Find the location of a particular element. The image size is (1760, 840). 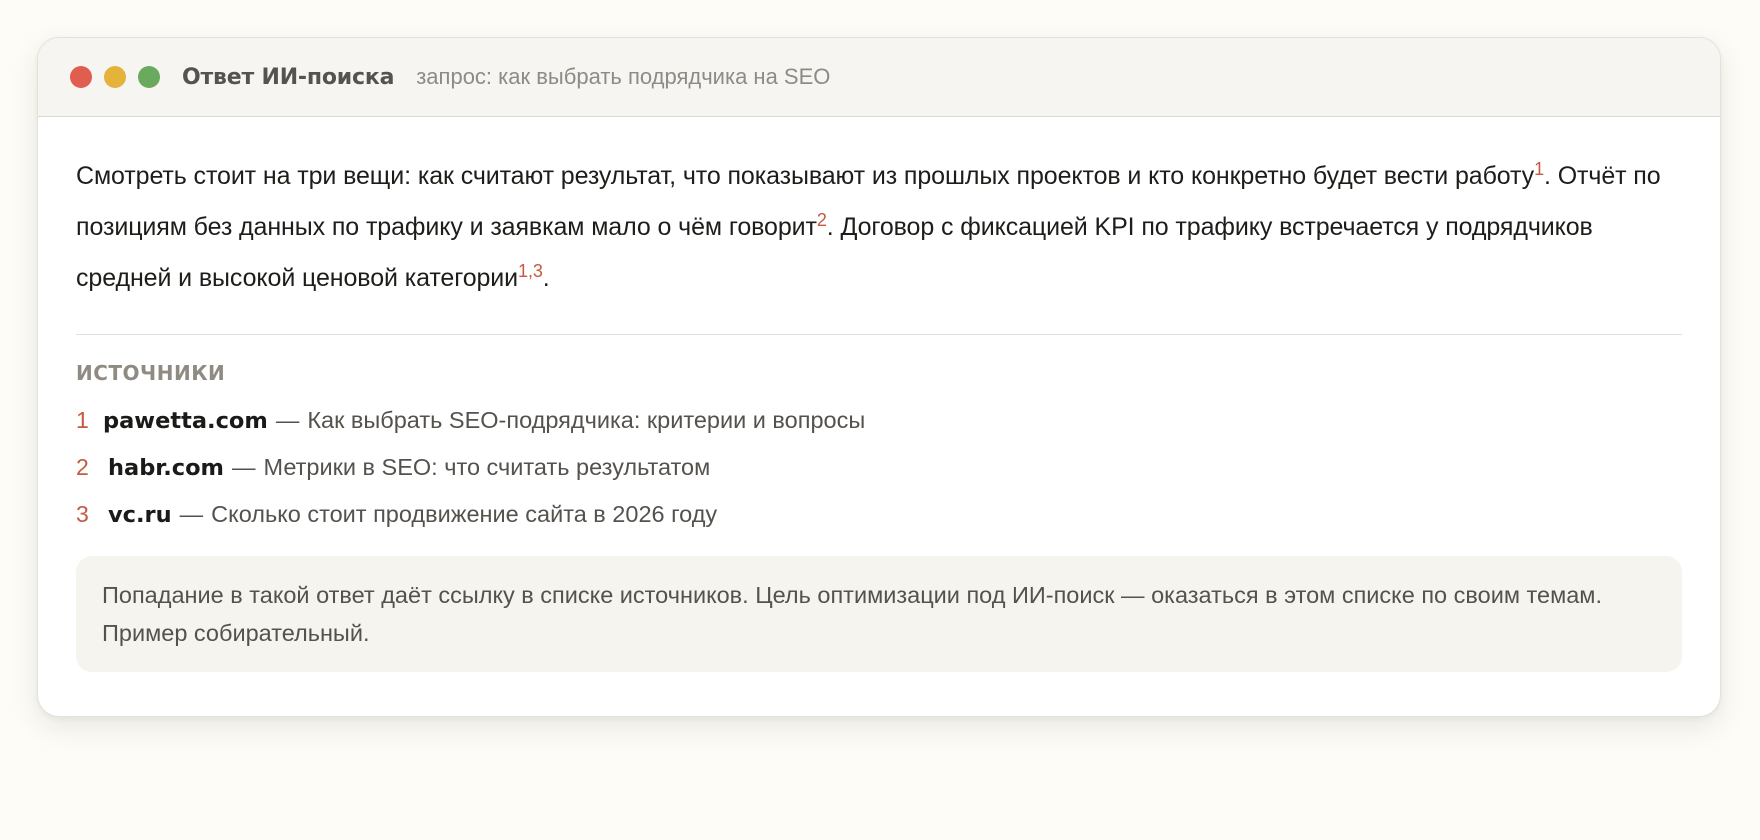

citation-2: 2 is located at coordinates (822, 220).